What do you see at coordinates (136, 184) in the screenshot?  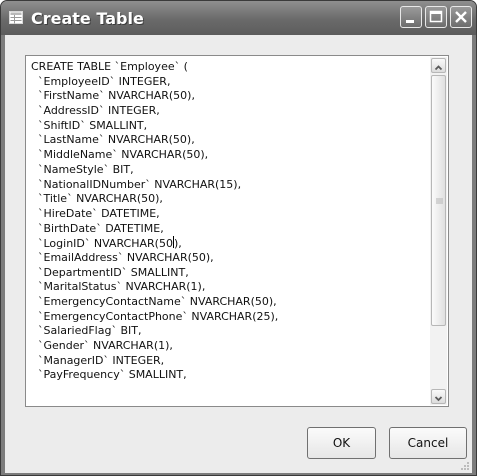 I see `code-line: `NationalIDNumber` NVARCHAR(15),` at bounding box center [136, 184].